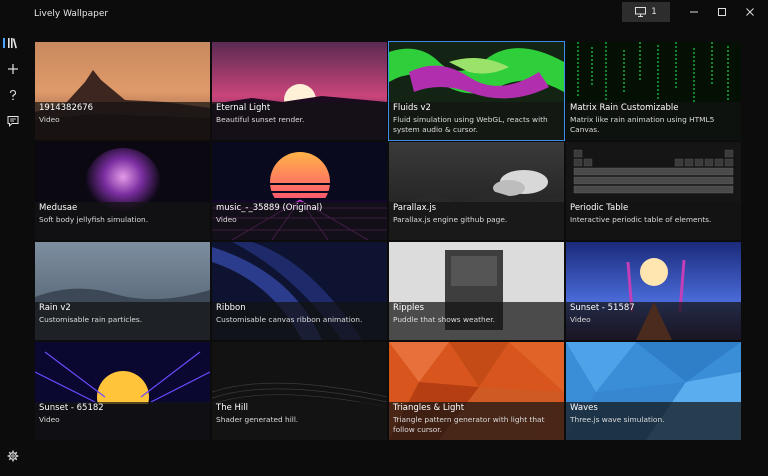 This screenshot has height=476, width=768. I want to click on tile-description: Puddle that shows weather., so click(444, 319).